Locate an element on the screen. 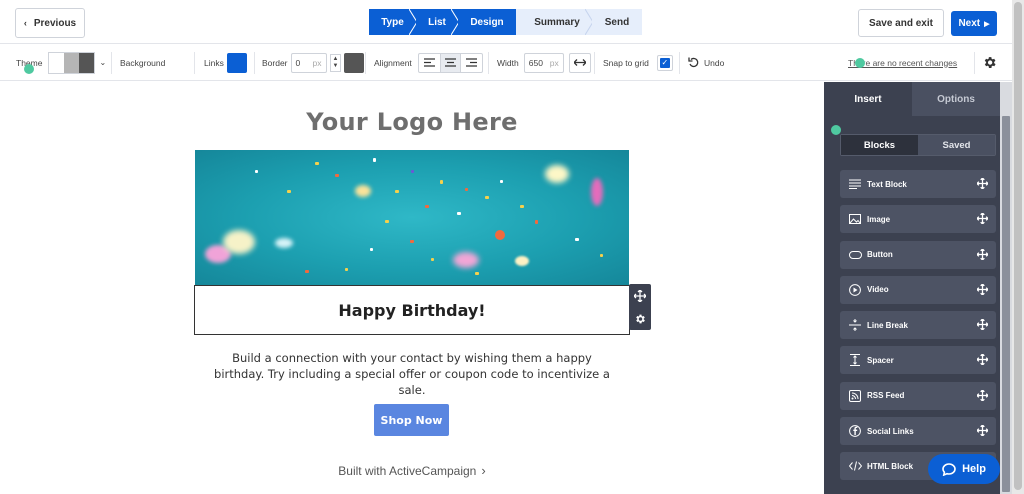  block-spacer: Spacer is located at coordinates (918, 360).